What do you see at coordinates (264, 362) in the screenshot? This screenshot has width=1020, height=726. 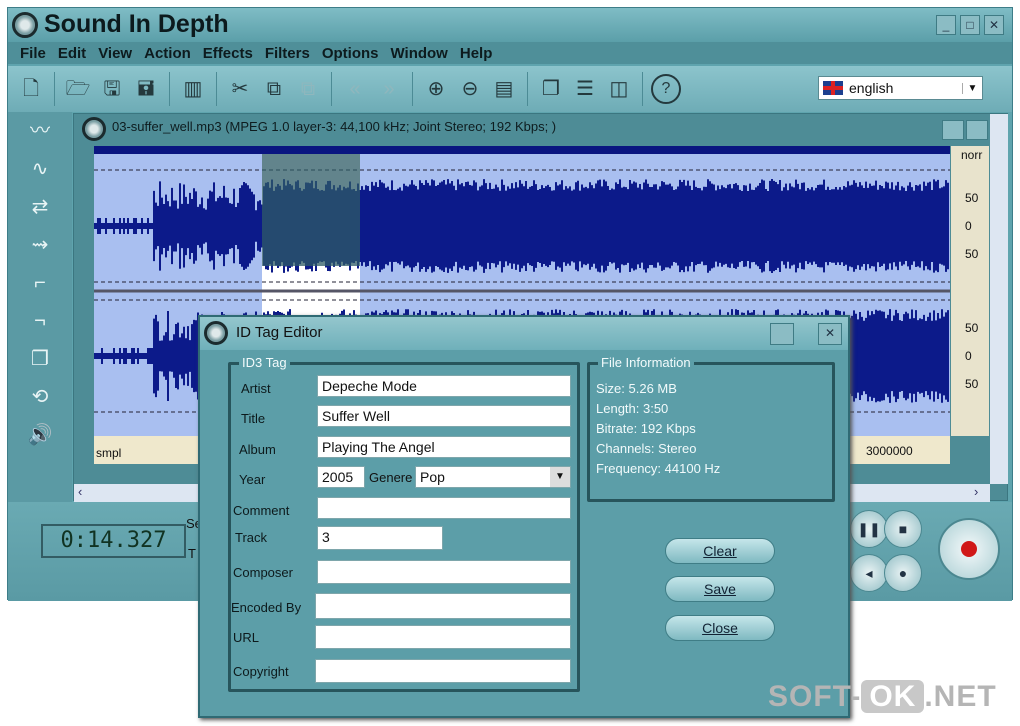 I see `group-label: ID3 Tag` at bounding box center [264, 362].